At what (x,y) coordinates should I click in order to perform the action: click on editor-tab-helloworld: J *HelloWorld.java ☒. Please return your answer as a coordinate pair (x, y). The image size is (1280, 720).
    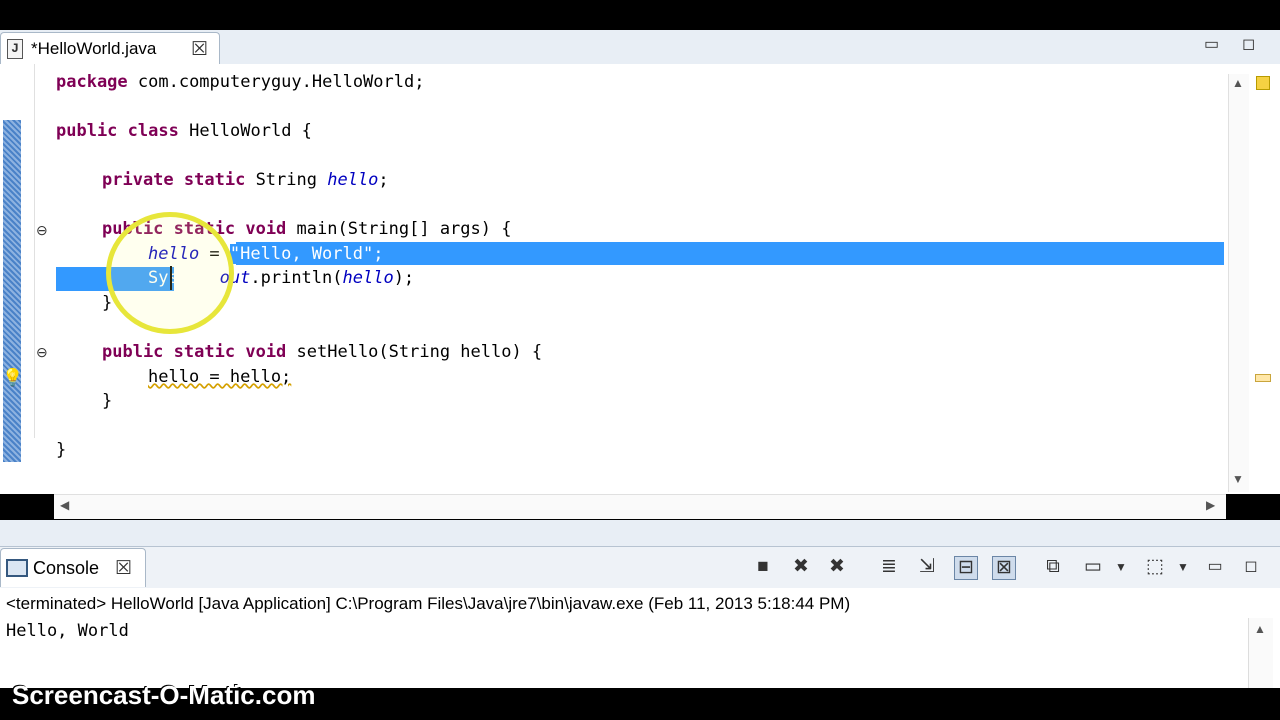
    Looking at the image, I should click on (110, 48).